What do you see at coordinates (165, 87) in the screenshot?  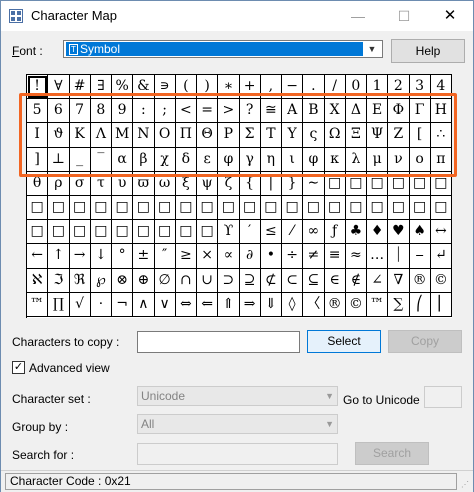 I see `character-cell: ∍` at bounding box center [165, 87].